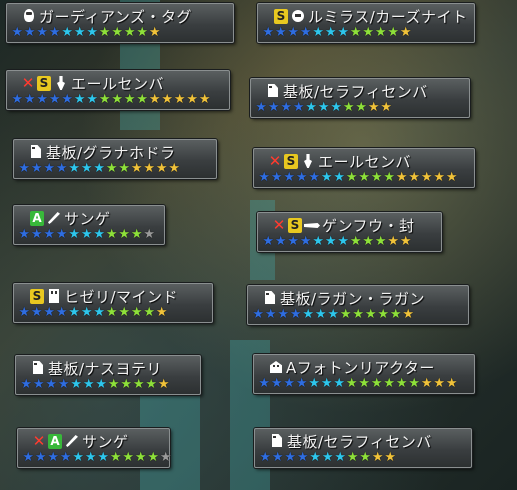 The width and height of the screenshot is (517, 490). I want to click on drop-label-13: 基板/セラフィセンバ ★ ★ ★ ★ ★ ★ ★ ★ ★ ★ ★, so click(363, 448).